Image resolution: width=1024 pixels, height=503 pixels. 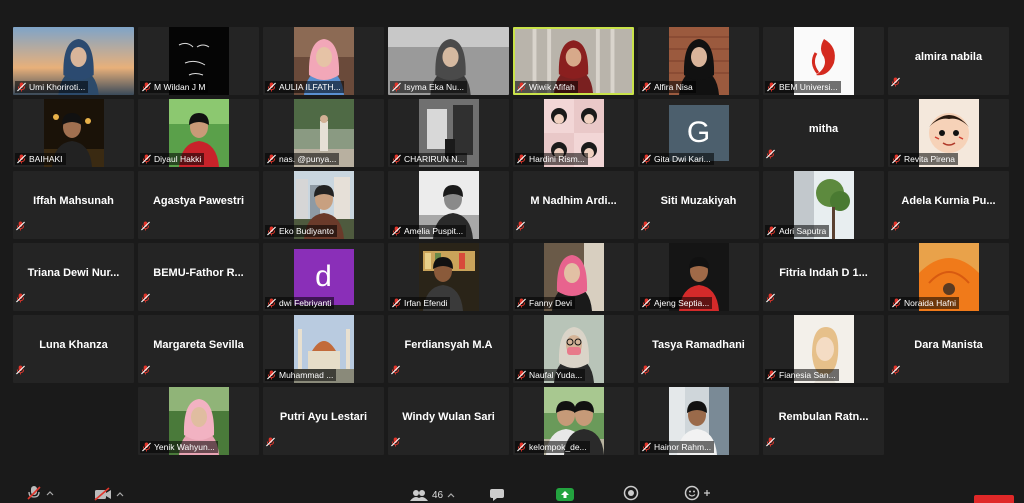 I want to click on participant-name: Tasya Ramadhani, so click(x=698, y=345).